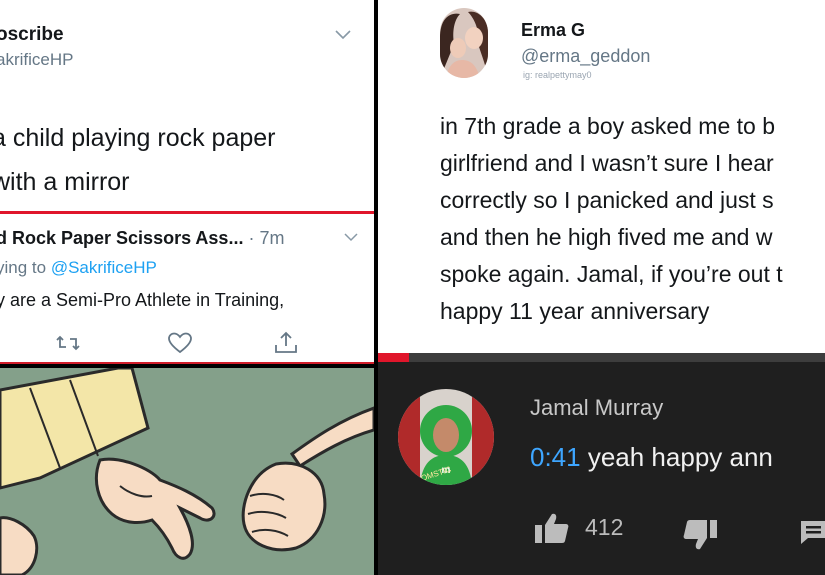 This screenshot has width=825, height=575. What do you see at coordinates (601, 357) in the screenshot?
I see `video-progress-bar` at bounding box center [601, 357].